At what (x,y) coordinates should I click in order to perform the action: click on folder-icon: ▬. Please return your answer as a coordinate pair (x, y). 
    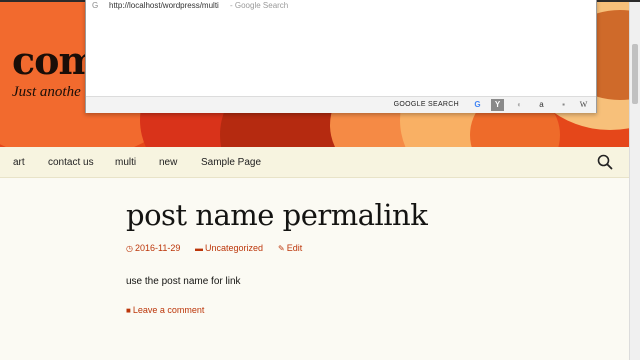
    Looking at the image, I should click on (199, 248).